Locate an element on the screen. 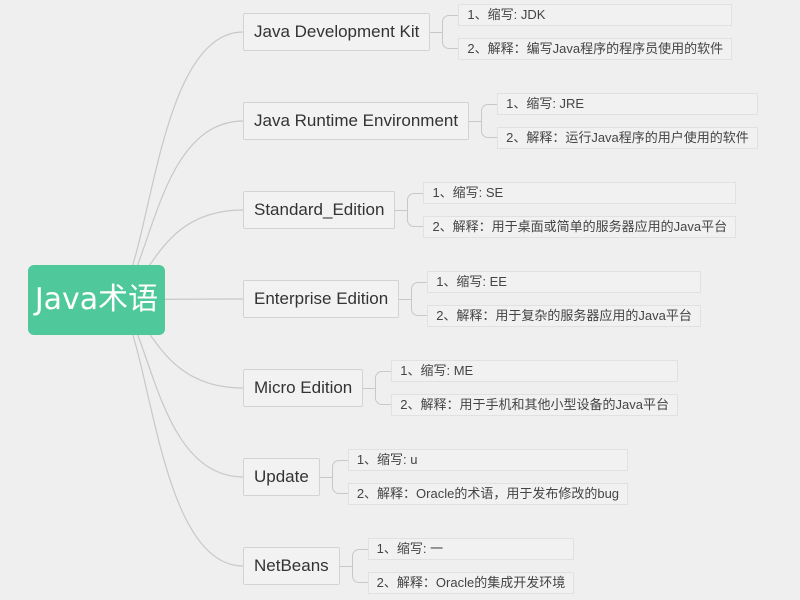 The image size is (800, 600). root-topic: Java术语 is located at coordinates (96, 300).